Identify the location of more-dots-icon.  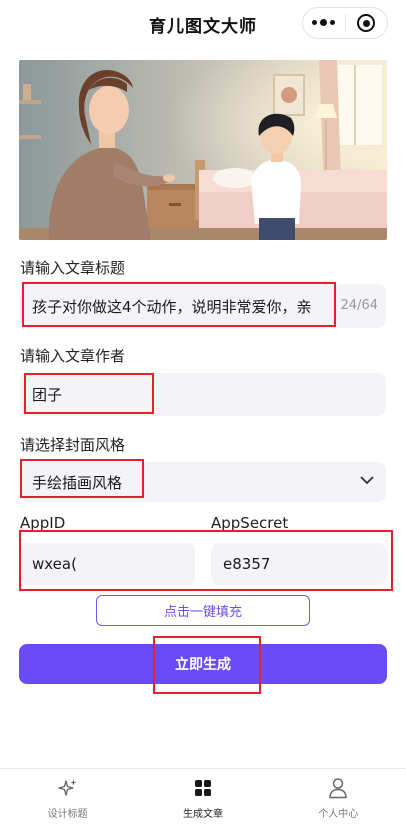
(324, 22).